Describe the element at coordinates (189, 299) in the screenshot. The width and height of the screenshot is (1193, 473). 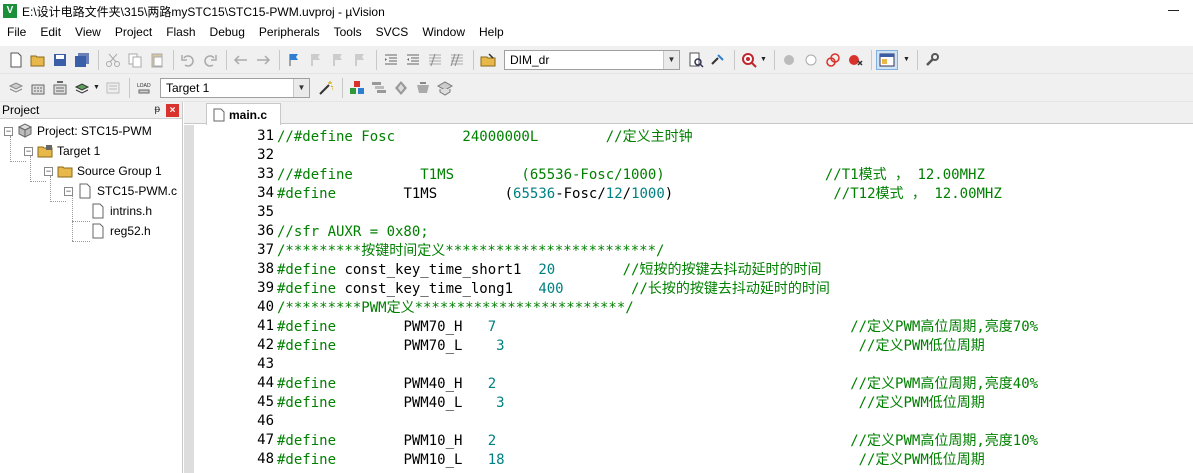
I see `editor-gutter` at that location.